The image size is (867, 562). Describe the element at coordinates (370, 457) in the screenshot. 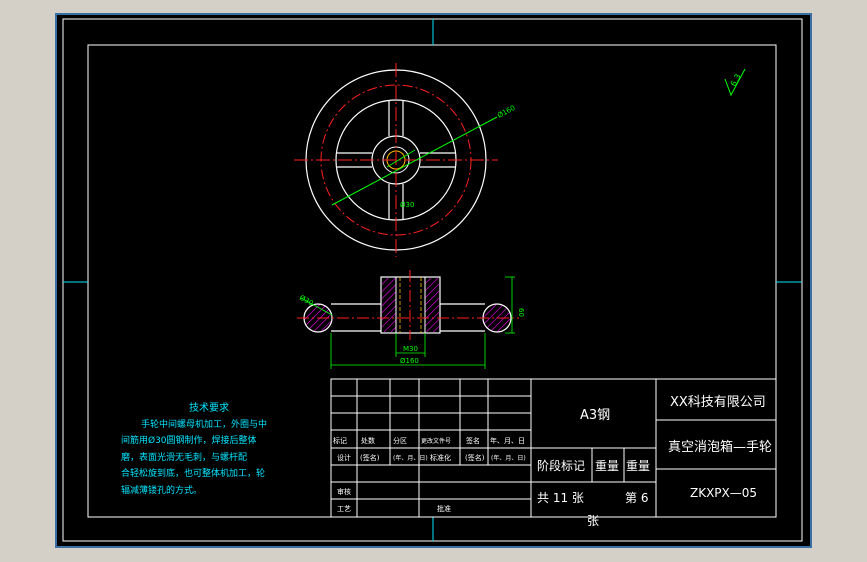

I see `label-sign1: (签名)` at that location.